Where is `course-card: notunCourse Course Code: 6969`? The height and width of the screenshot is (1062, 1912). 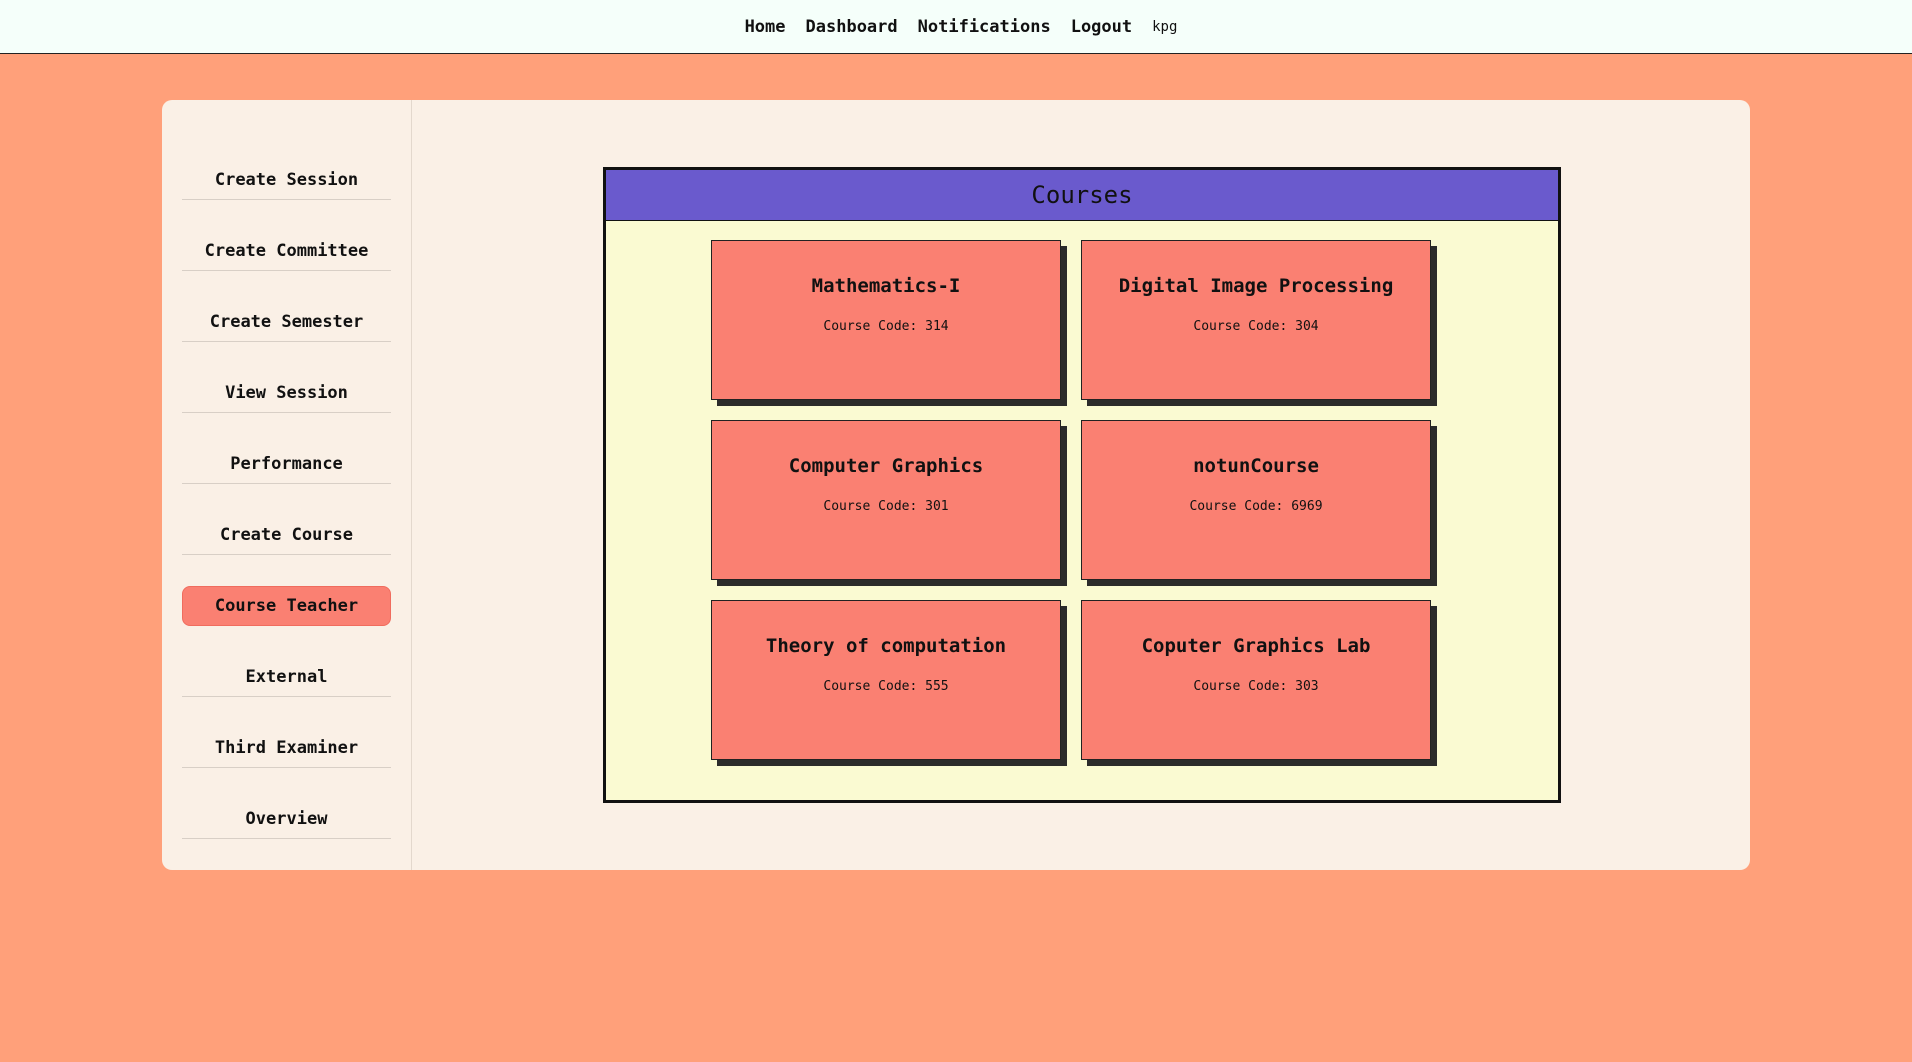 course-card: notunCourse Course Code: 6969 is located at coordinates (1256, 500).